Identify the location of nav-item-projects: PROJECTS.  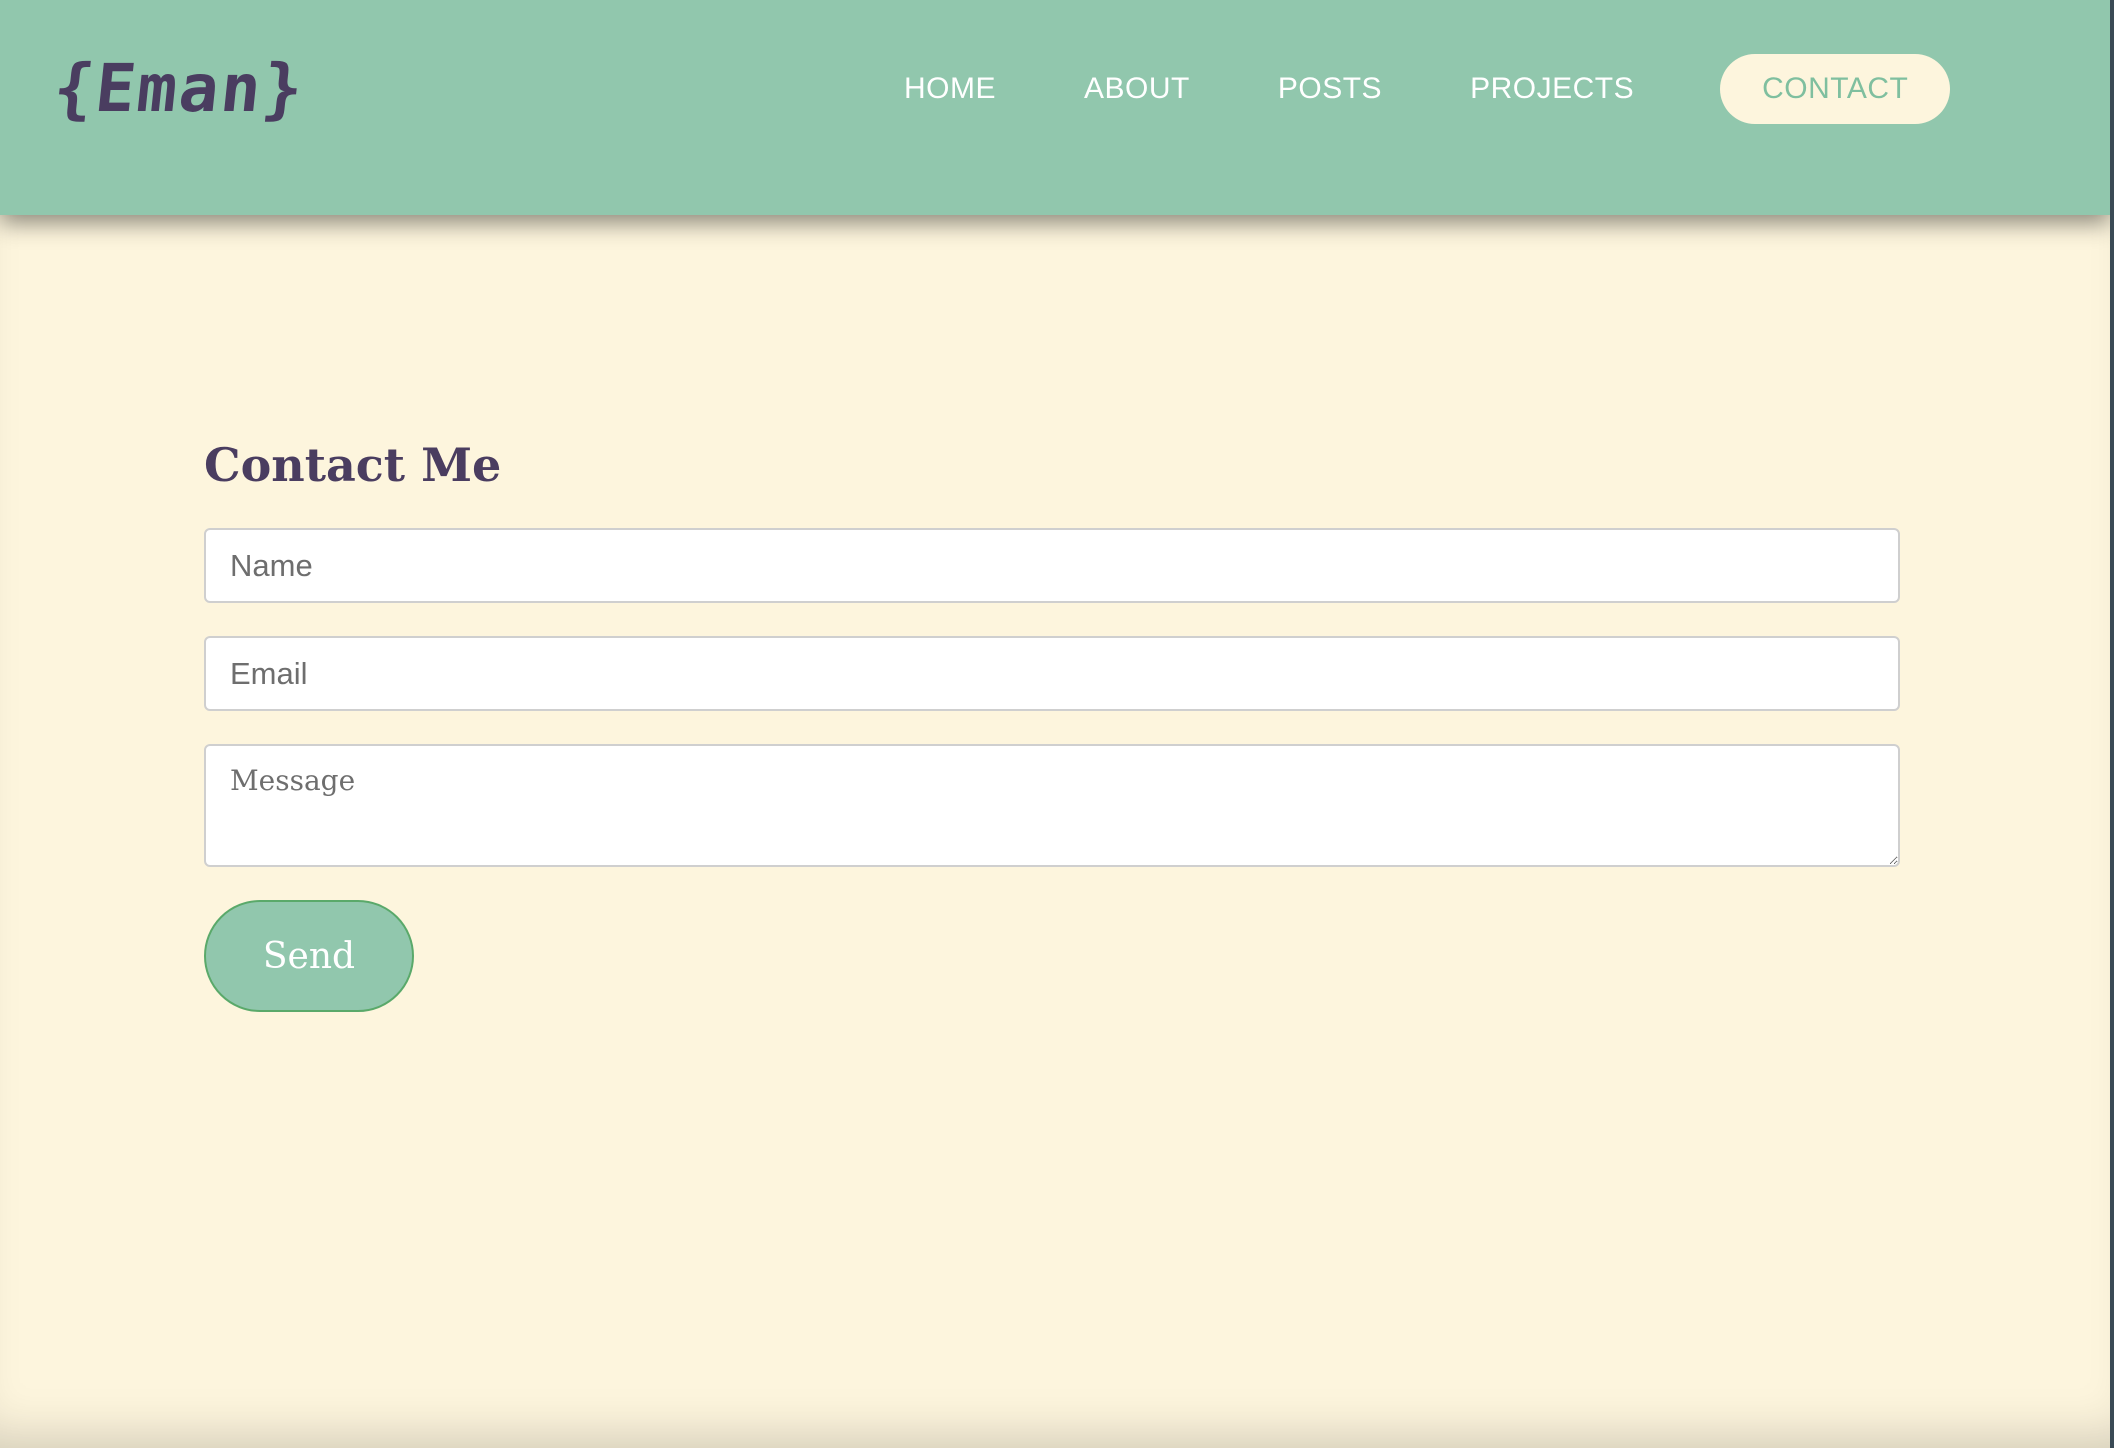
(1552, 89).